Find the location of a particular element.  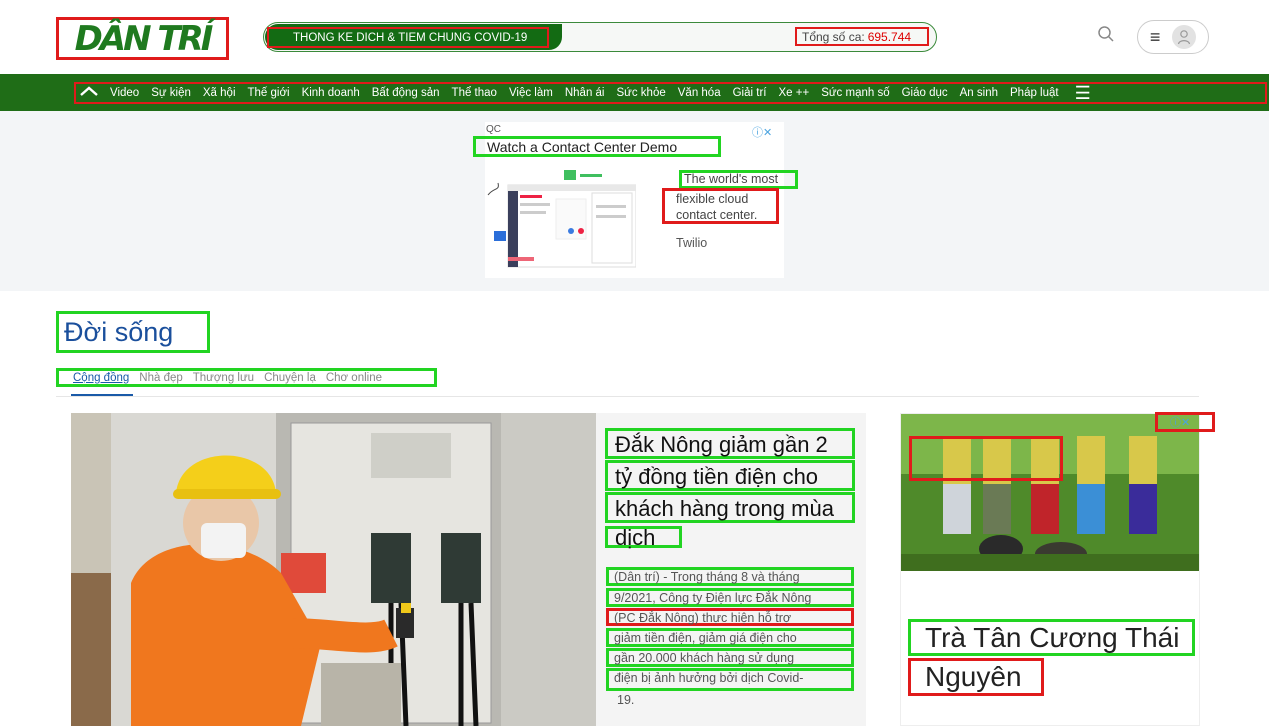

article-summary-line-1: (Dân trí) - Trong tháng 8 và tháng is located at coordinates (730, 576).